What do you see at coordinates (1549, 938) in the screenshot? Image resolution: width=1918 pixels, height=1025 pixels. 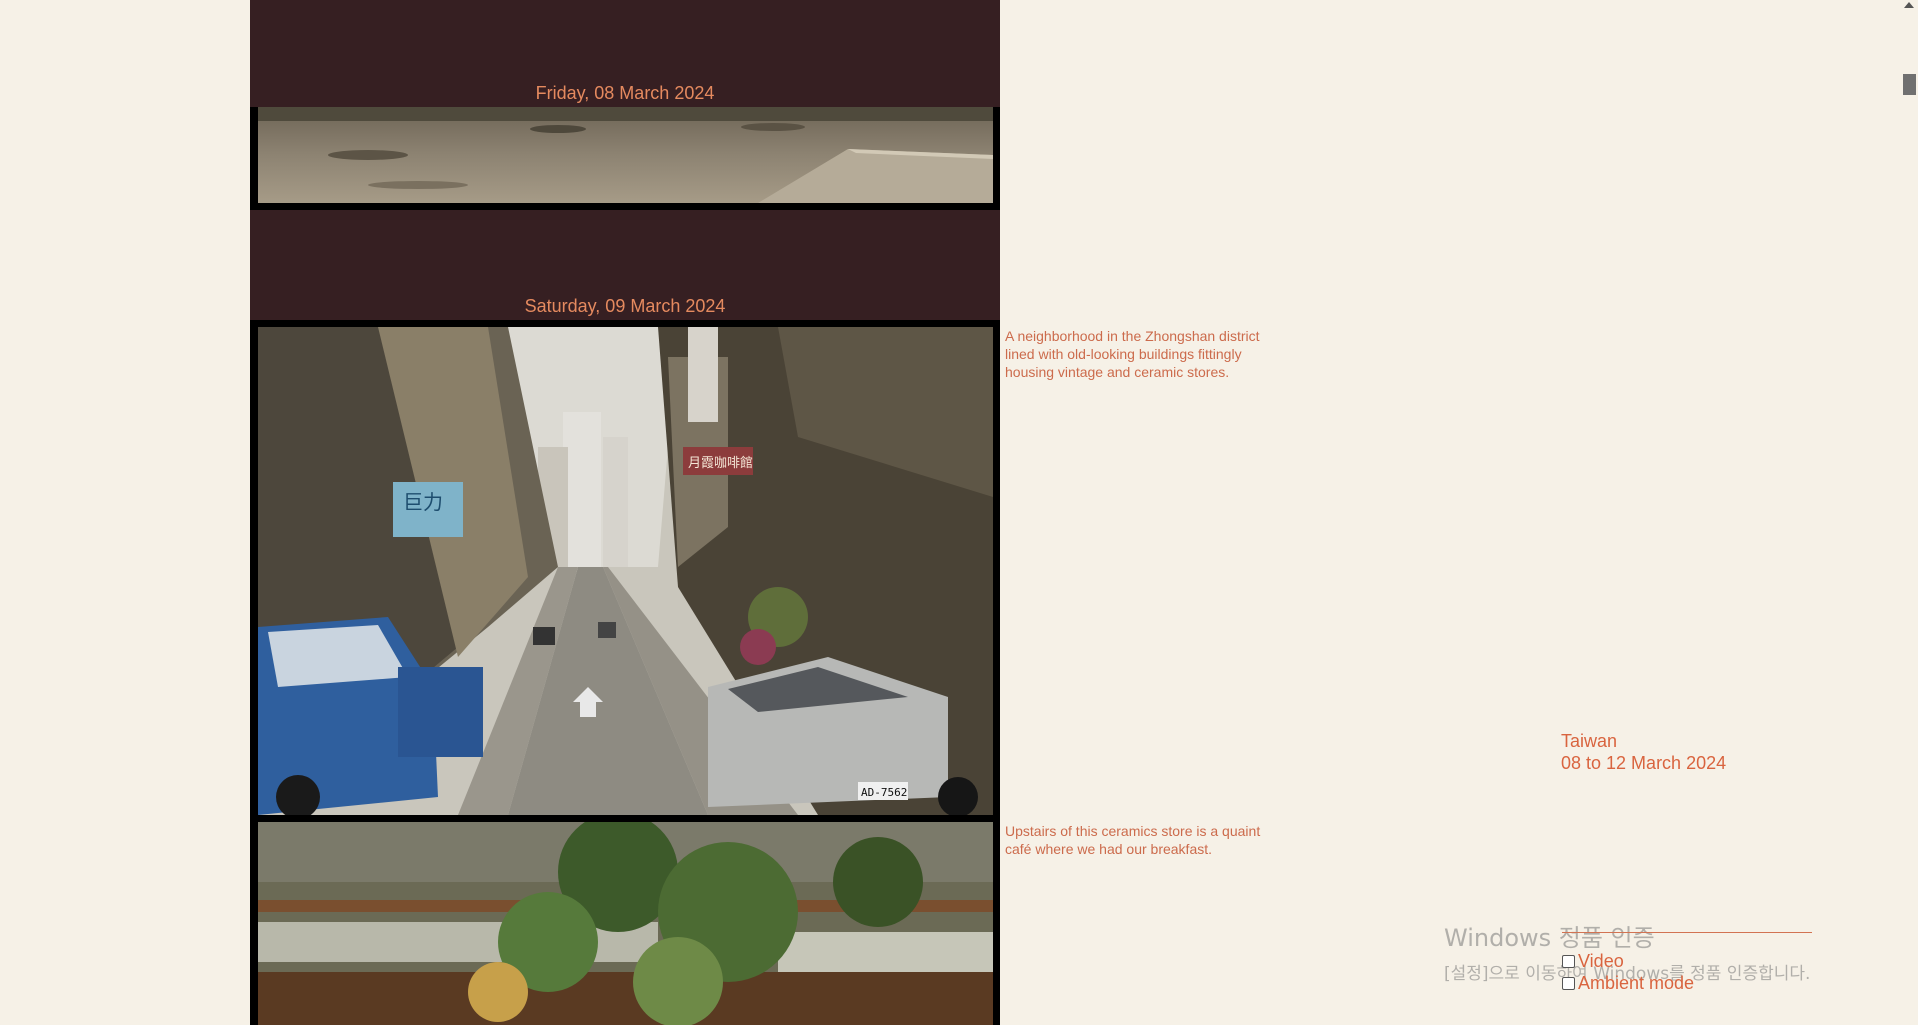 I see `watermark-title: Windows 정품 인증` at bounding box center [1549, 938].